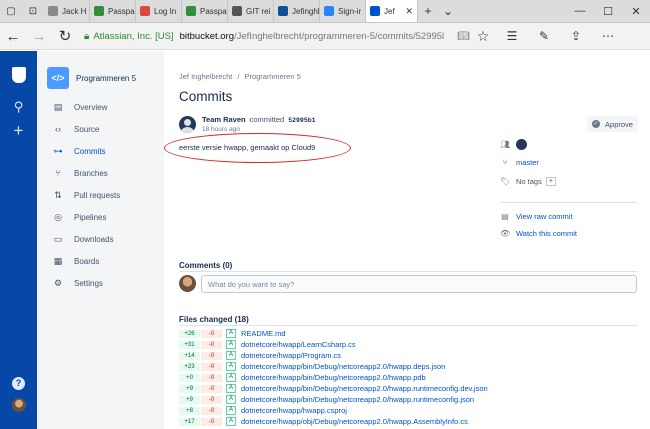 Image resolution: width=650 pixels, height=429 pixels. Describe the element at coordinates (65, 36) in the screenshot. I see `refresh-icon: ↻` at that location.